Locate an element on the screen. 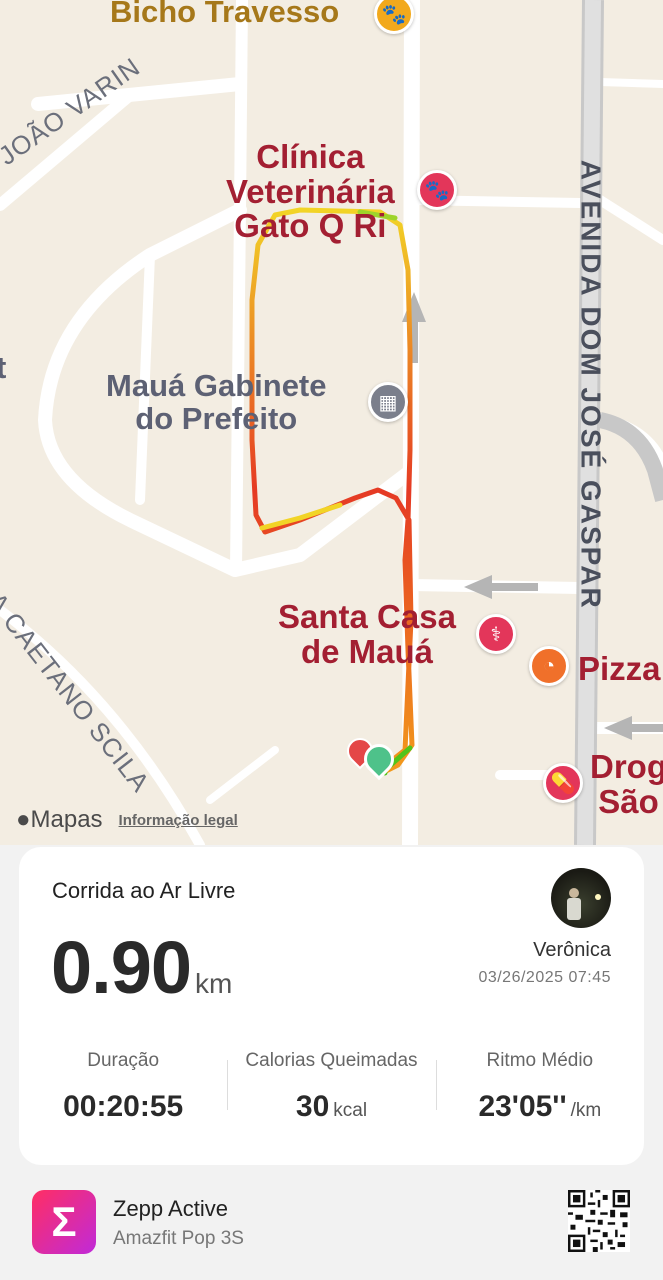  qr-code-icon is located at coordinates (599, 1221).